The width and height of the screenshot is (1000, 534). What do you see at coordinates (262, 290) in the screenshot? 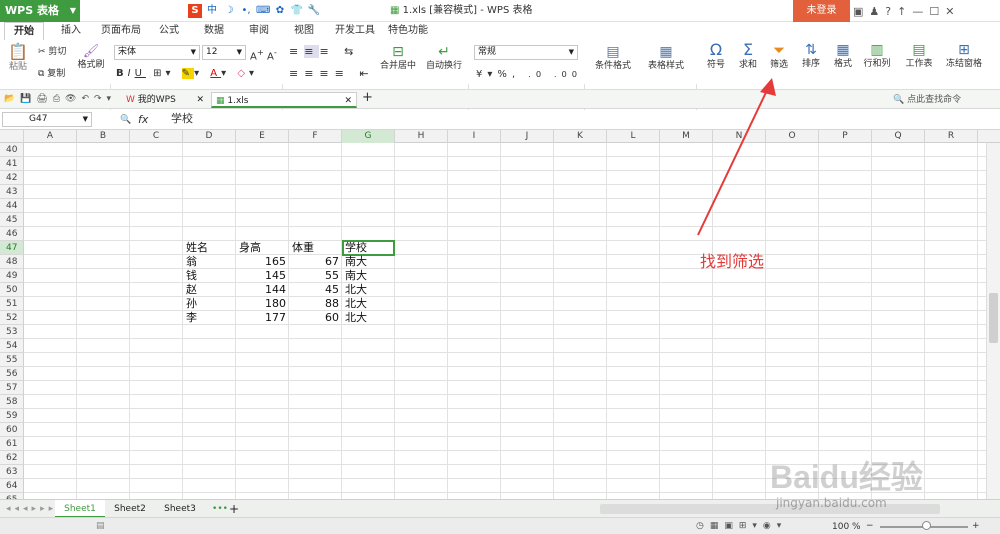
I see `table-cell: 144` at bounding box center [262, 290].